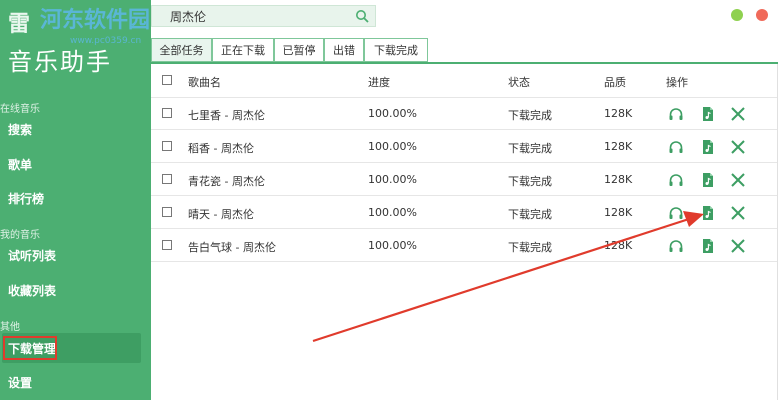 The width and height of the screenshot is (778, 400). Describe the element at coordinates (95, 20) in the screenshot. I see `watermark-text: 河东软件园` at that location.